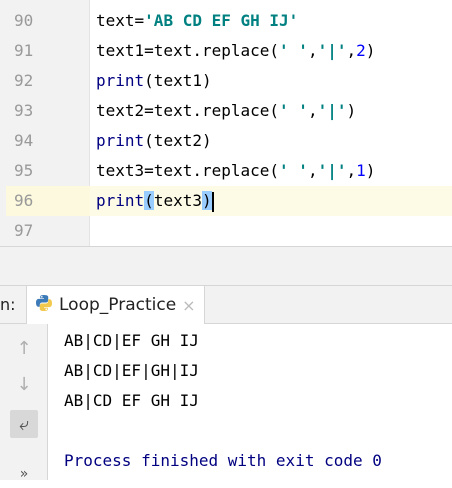  I want to click on line-number: 95, so click(24, 170).